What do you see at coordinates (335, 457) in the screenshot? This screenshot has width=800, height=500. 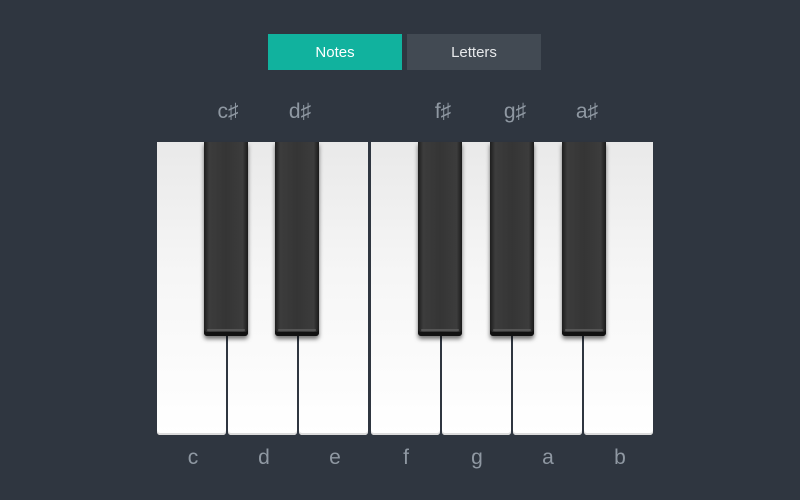 I see `white-key-label-e: e` at bounding box center [335, 457].